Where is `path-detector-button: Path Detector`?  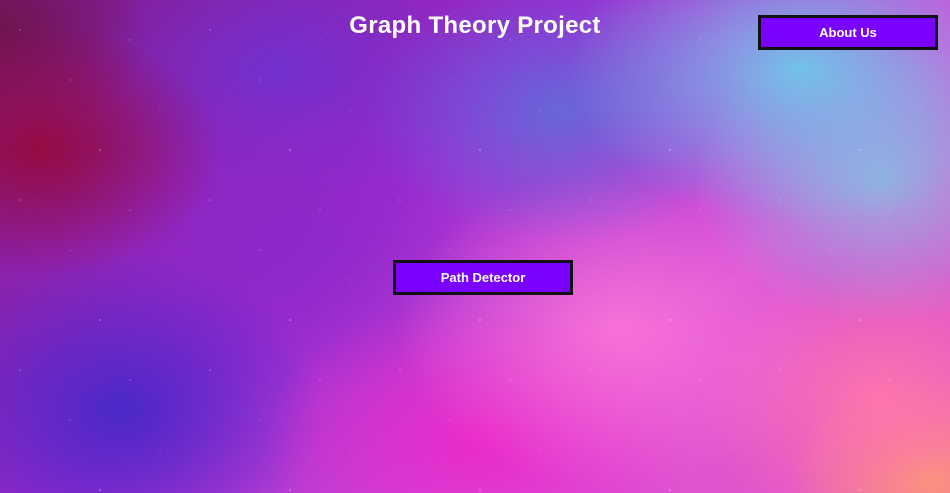 path-detector-button: Path Detector is located at coordinates (483, 277).